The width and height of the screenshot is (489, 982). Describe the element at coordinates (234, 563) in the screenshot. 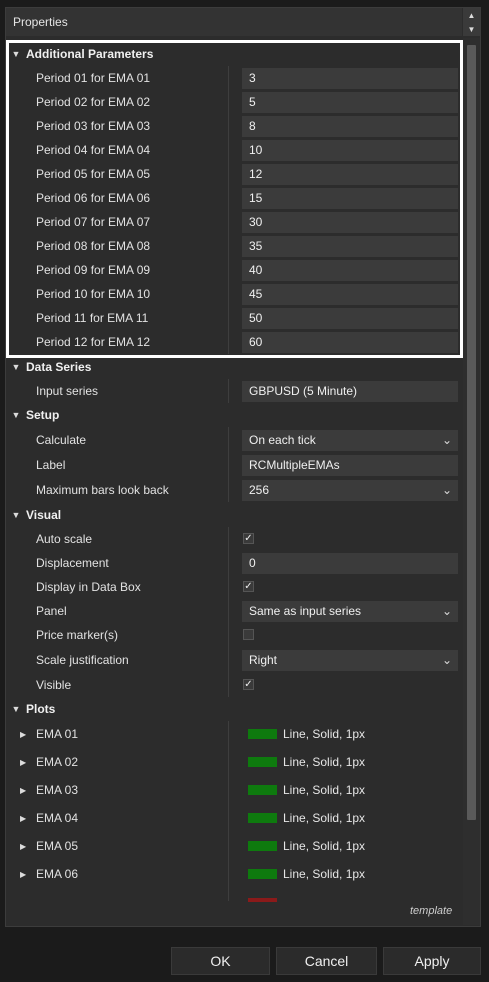

I see `property-row-displacement: Displacement 0` at that location.